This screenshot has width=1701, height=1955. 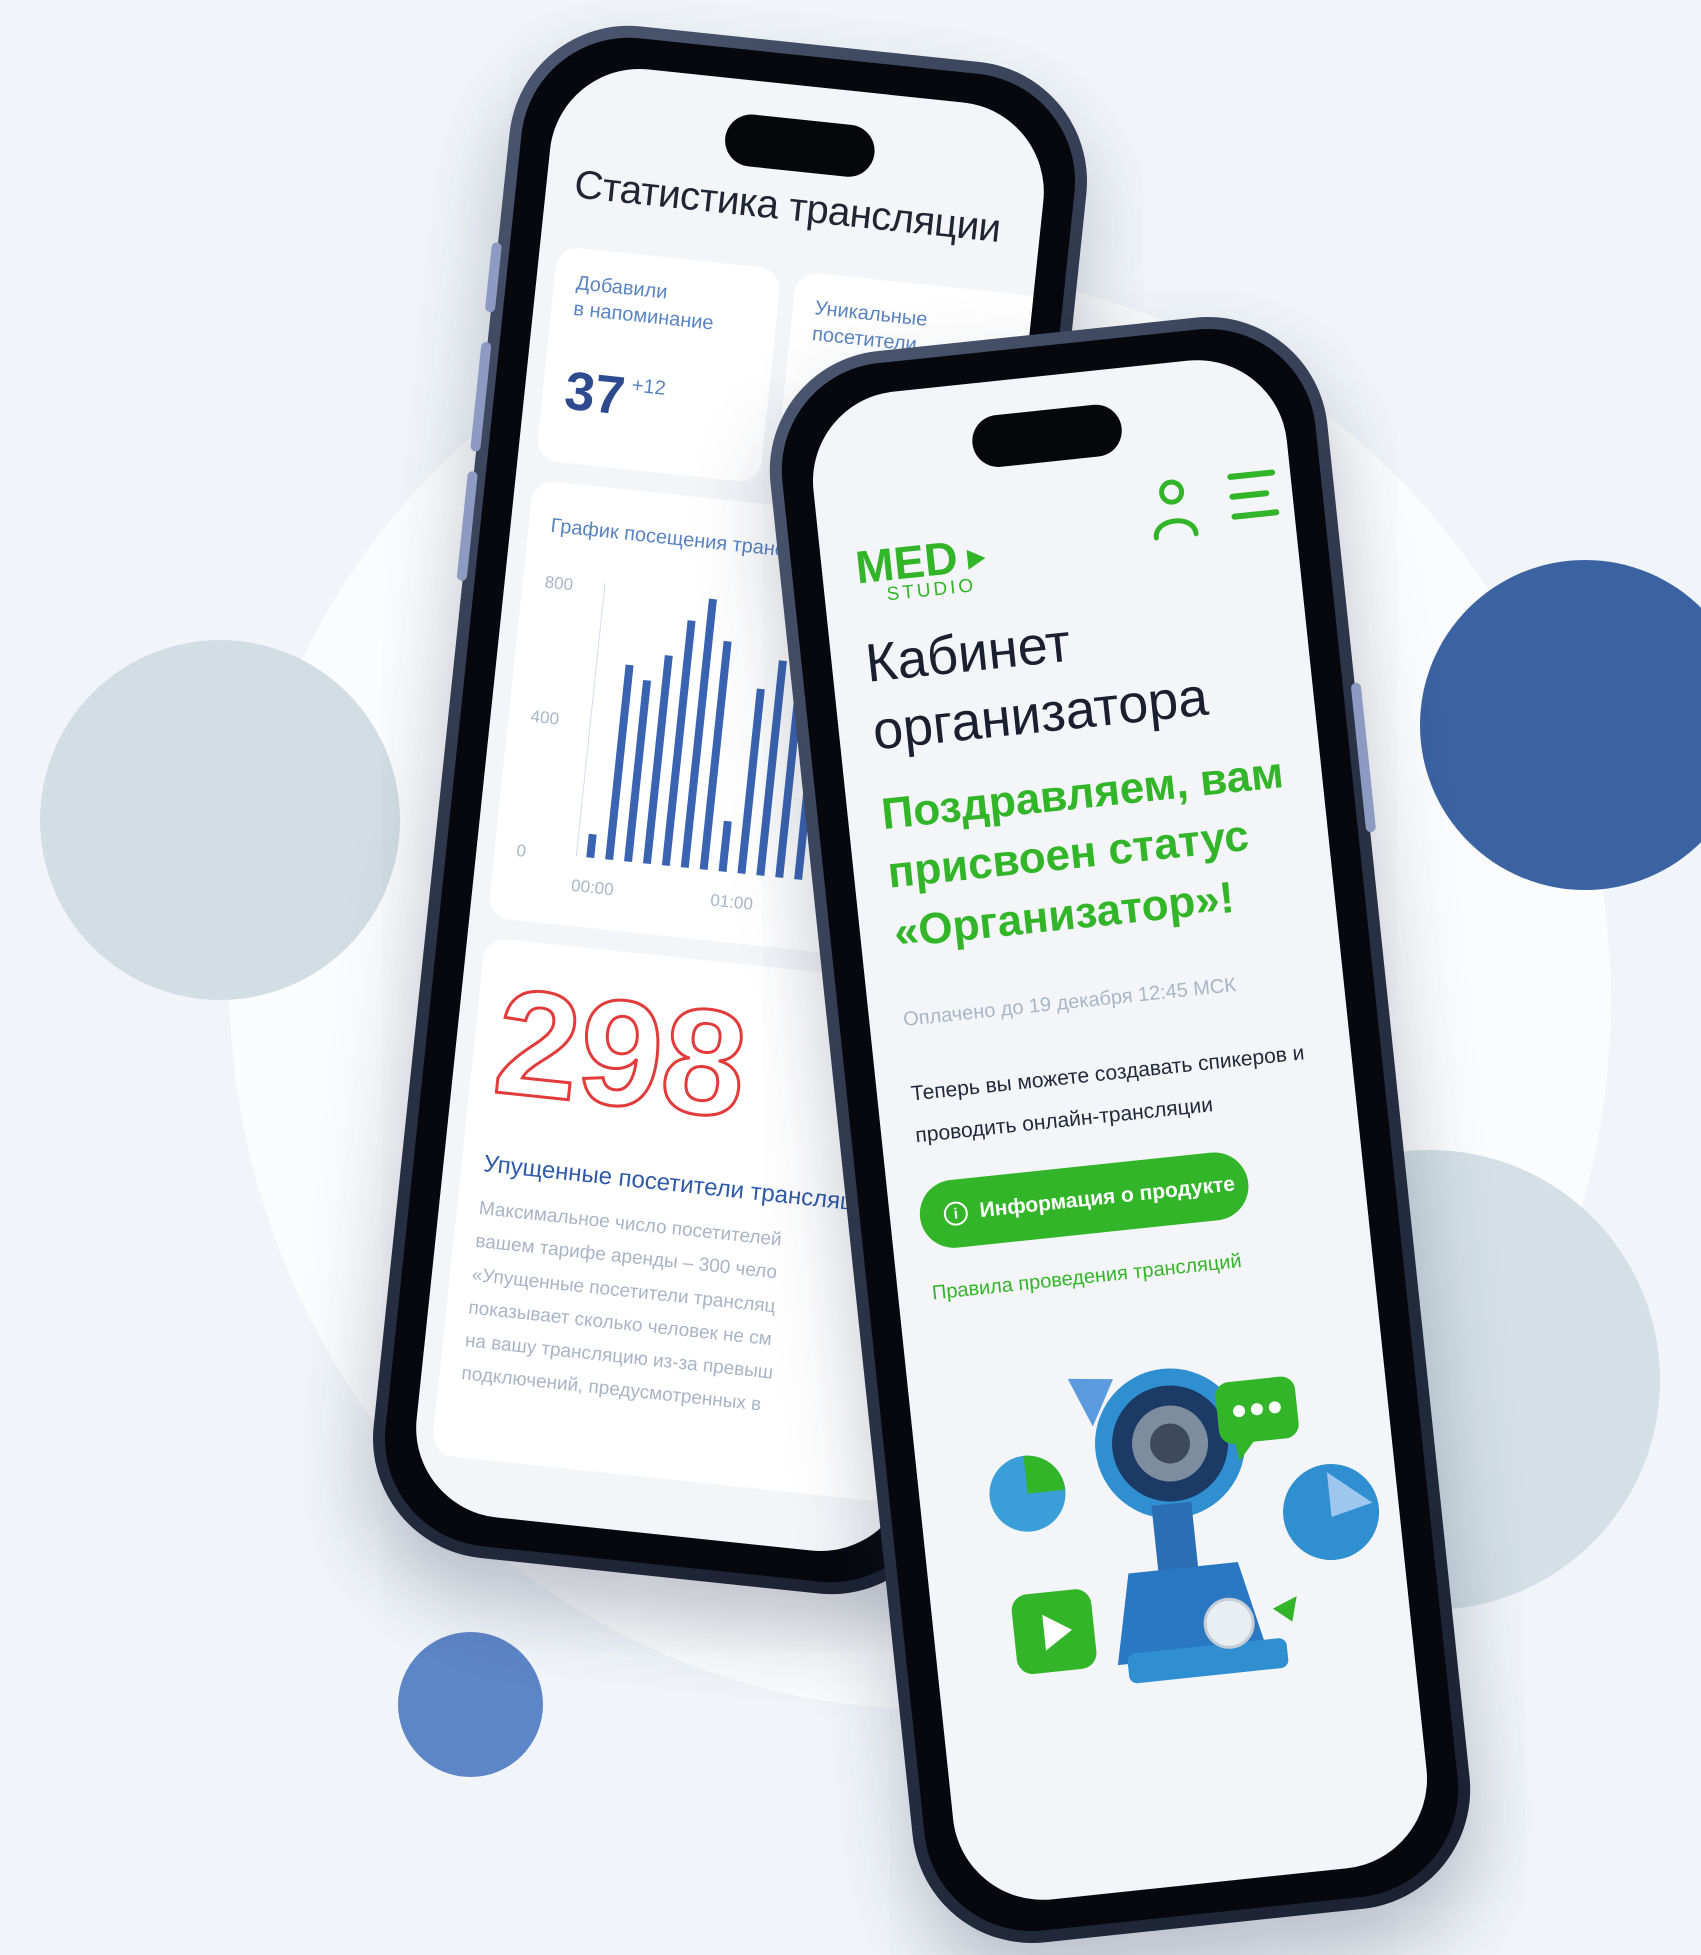 I want to click on product-info-button: i Информация о продукте, so click(x=1084, y=1200).